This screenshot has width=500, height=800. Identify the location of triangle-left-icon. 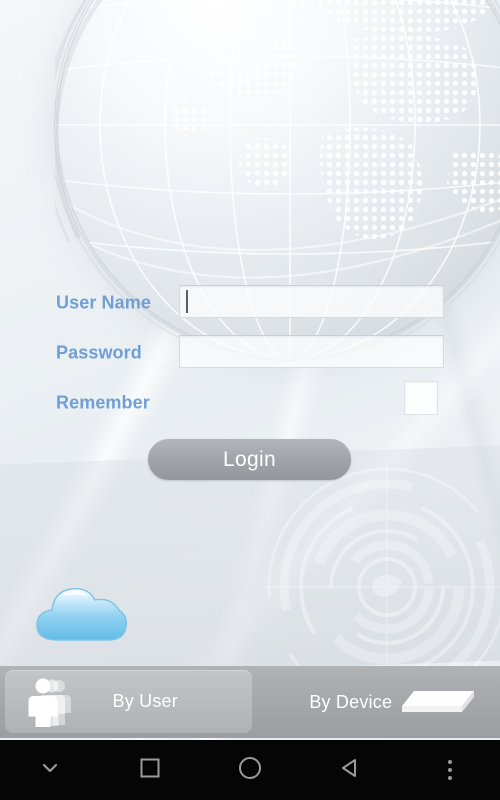
(350, 770).